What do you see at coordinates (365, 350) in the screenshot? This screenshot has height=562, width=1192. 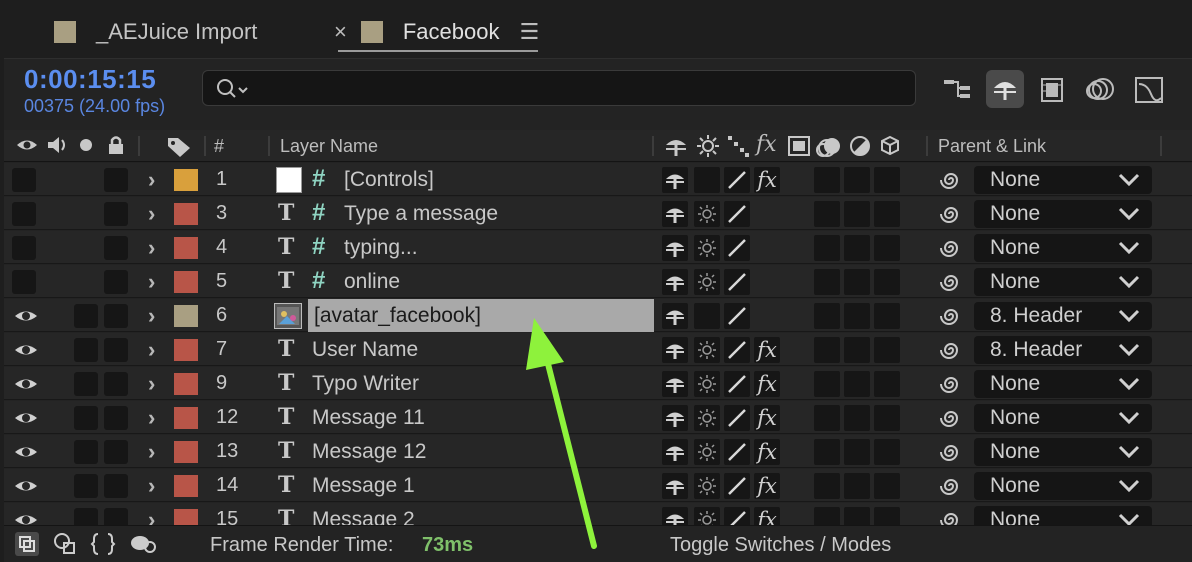 I see `layer-name: User Name` at bounding box center [365, 350].